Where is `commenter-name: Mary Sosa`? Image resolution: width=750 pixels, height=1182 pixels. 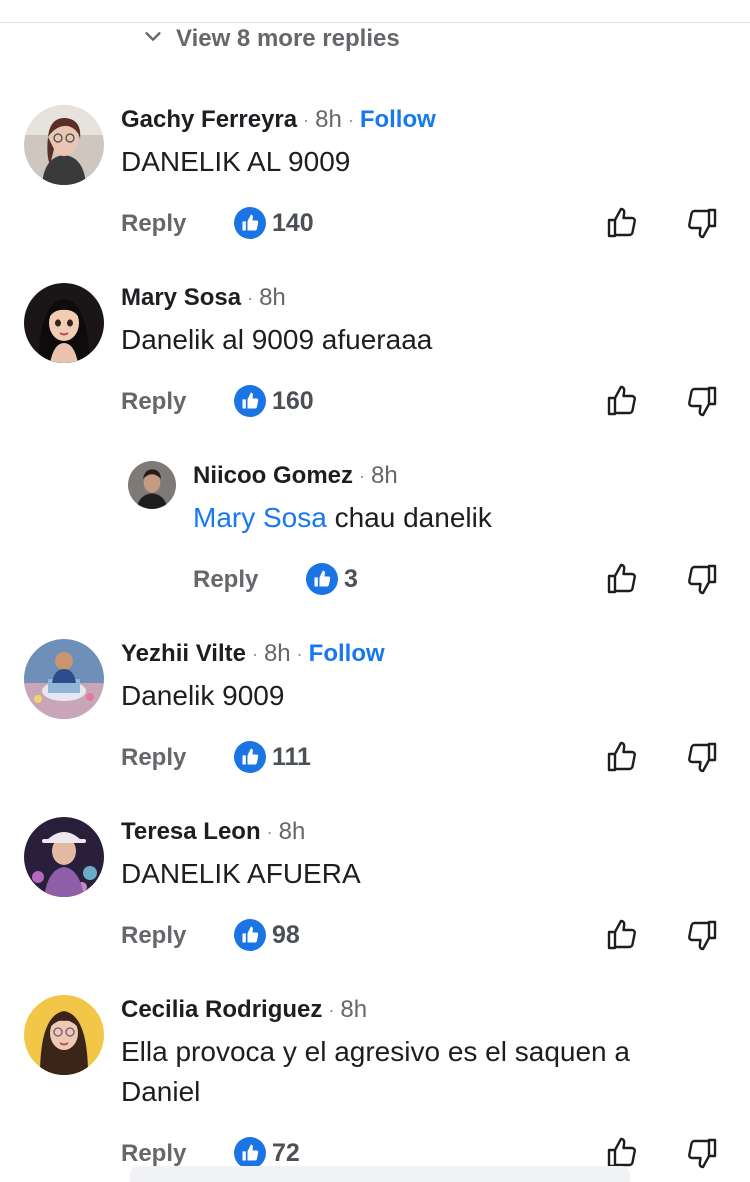
commenter-name: Mary Sosa is located at coordinates (181, 298).